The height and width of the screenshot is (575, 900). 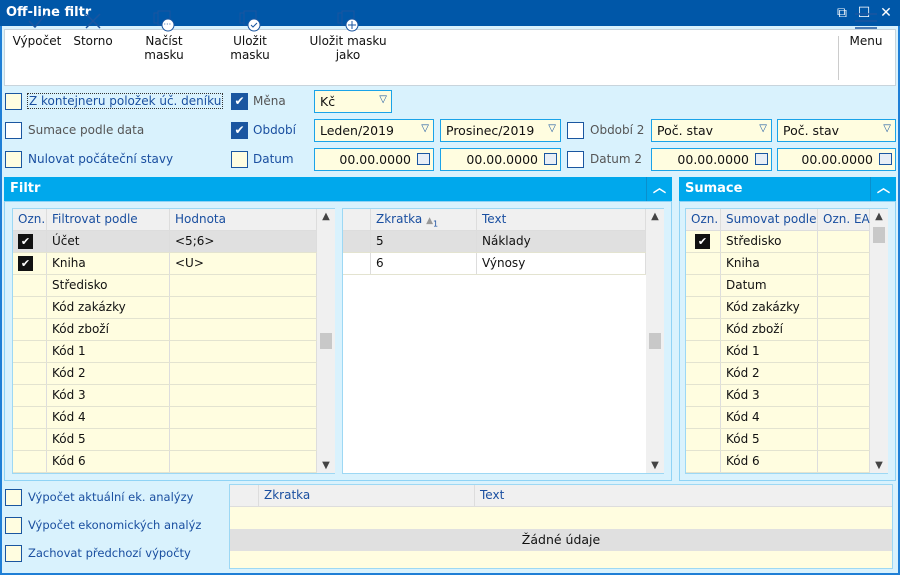 What do you see at coordinates (348, 35) in the screenshot?
I see `ulozit-masku-jako-button: Uložit masku jako` at bounding box center [348, 35].